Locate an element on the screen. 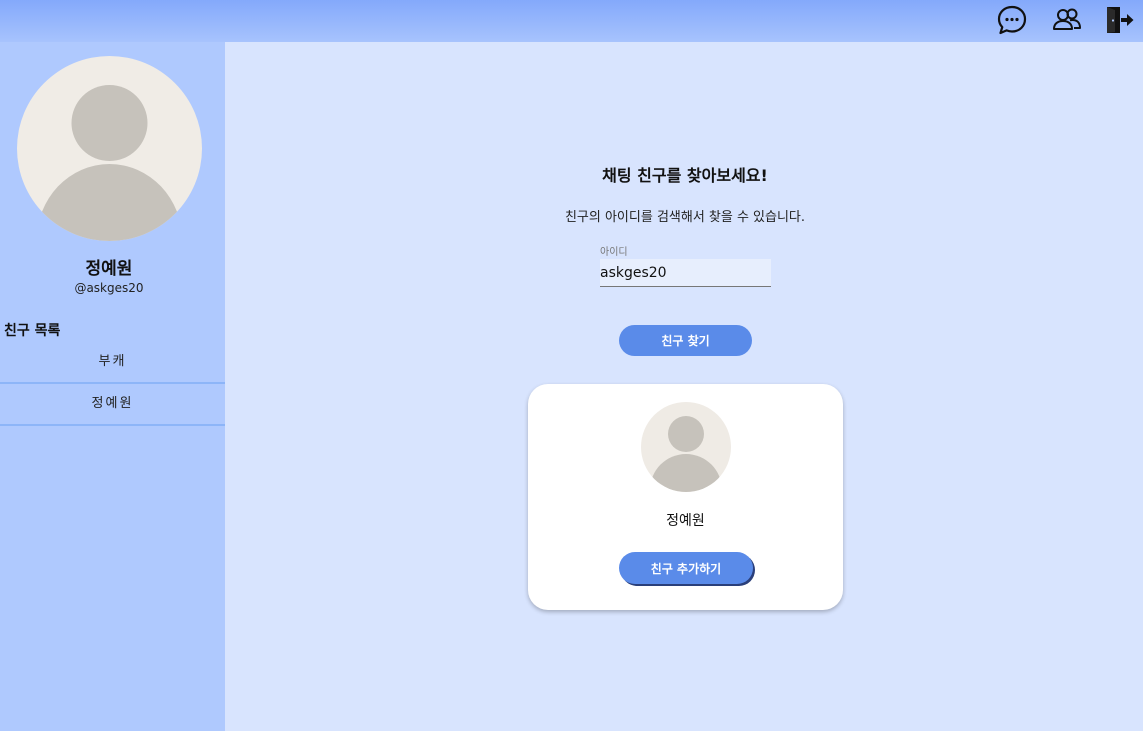  id-field-label: 아이디 is located at coordinates (614, 252).